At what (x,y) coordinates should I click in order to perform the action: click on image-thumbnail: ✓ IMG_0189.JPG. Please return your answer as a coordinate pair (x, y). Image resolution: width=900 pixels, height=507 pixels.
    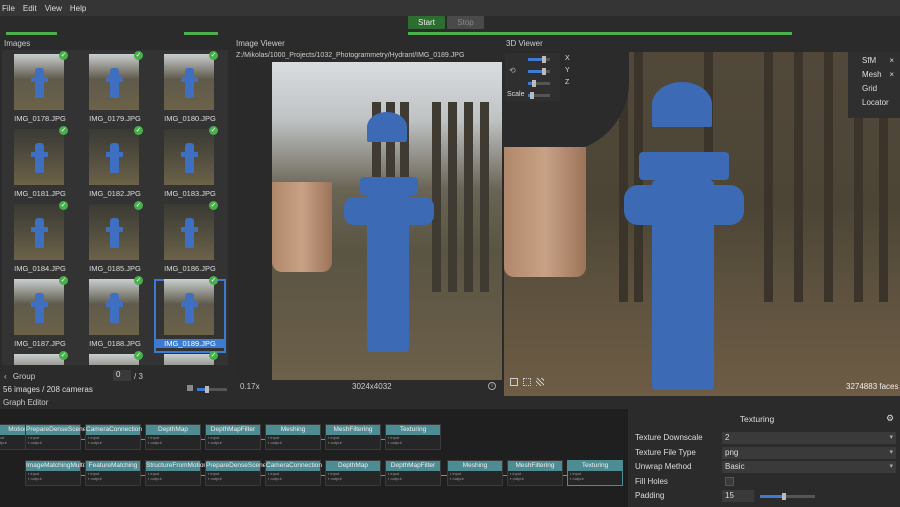
    Looking at the image, I should click on (190, 314).